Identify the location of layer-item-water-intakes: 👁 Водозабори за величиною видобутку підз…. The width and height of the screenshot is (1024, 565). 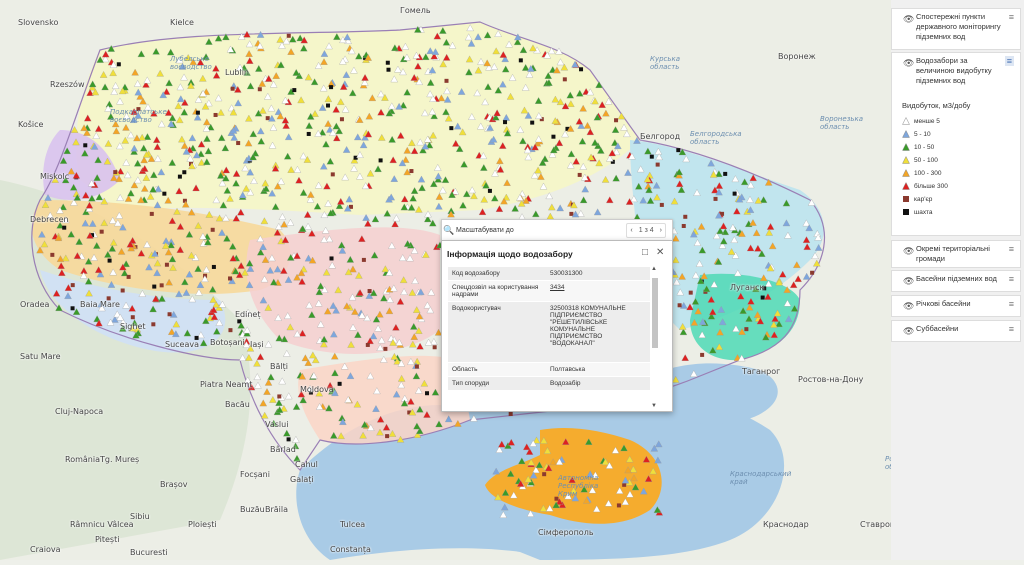
(956, 144).